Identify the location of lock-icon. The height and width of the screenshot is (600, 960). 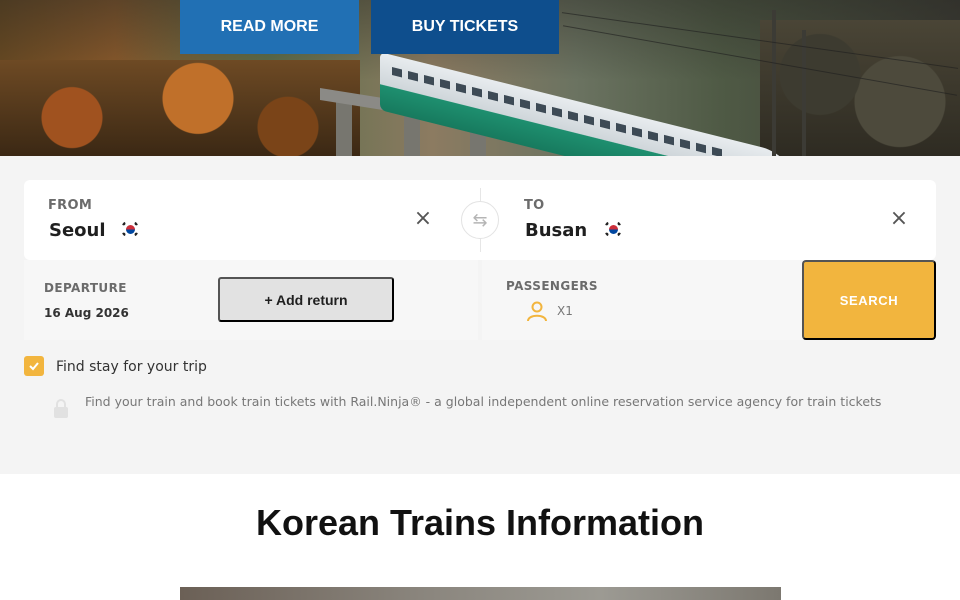
(61, 408).